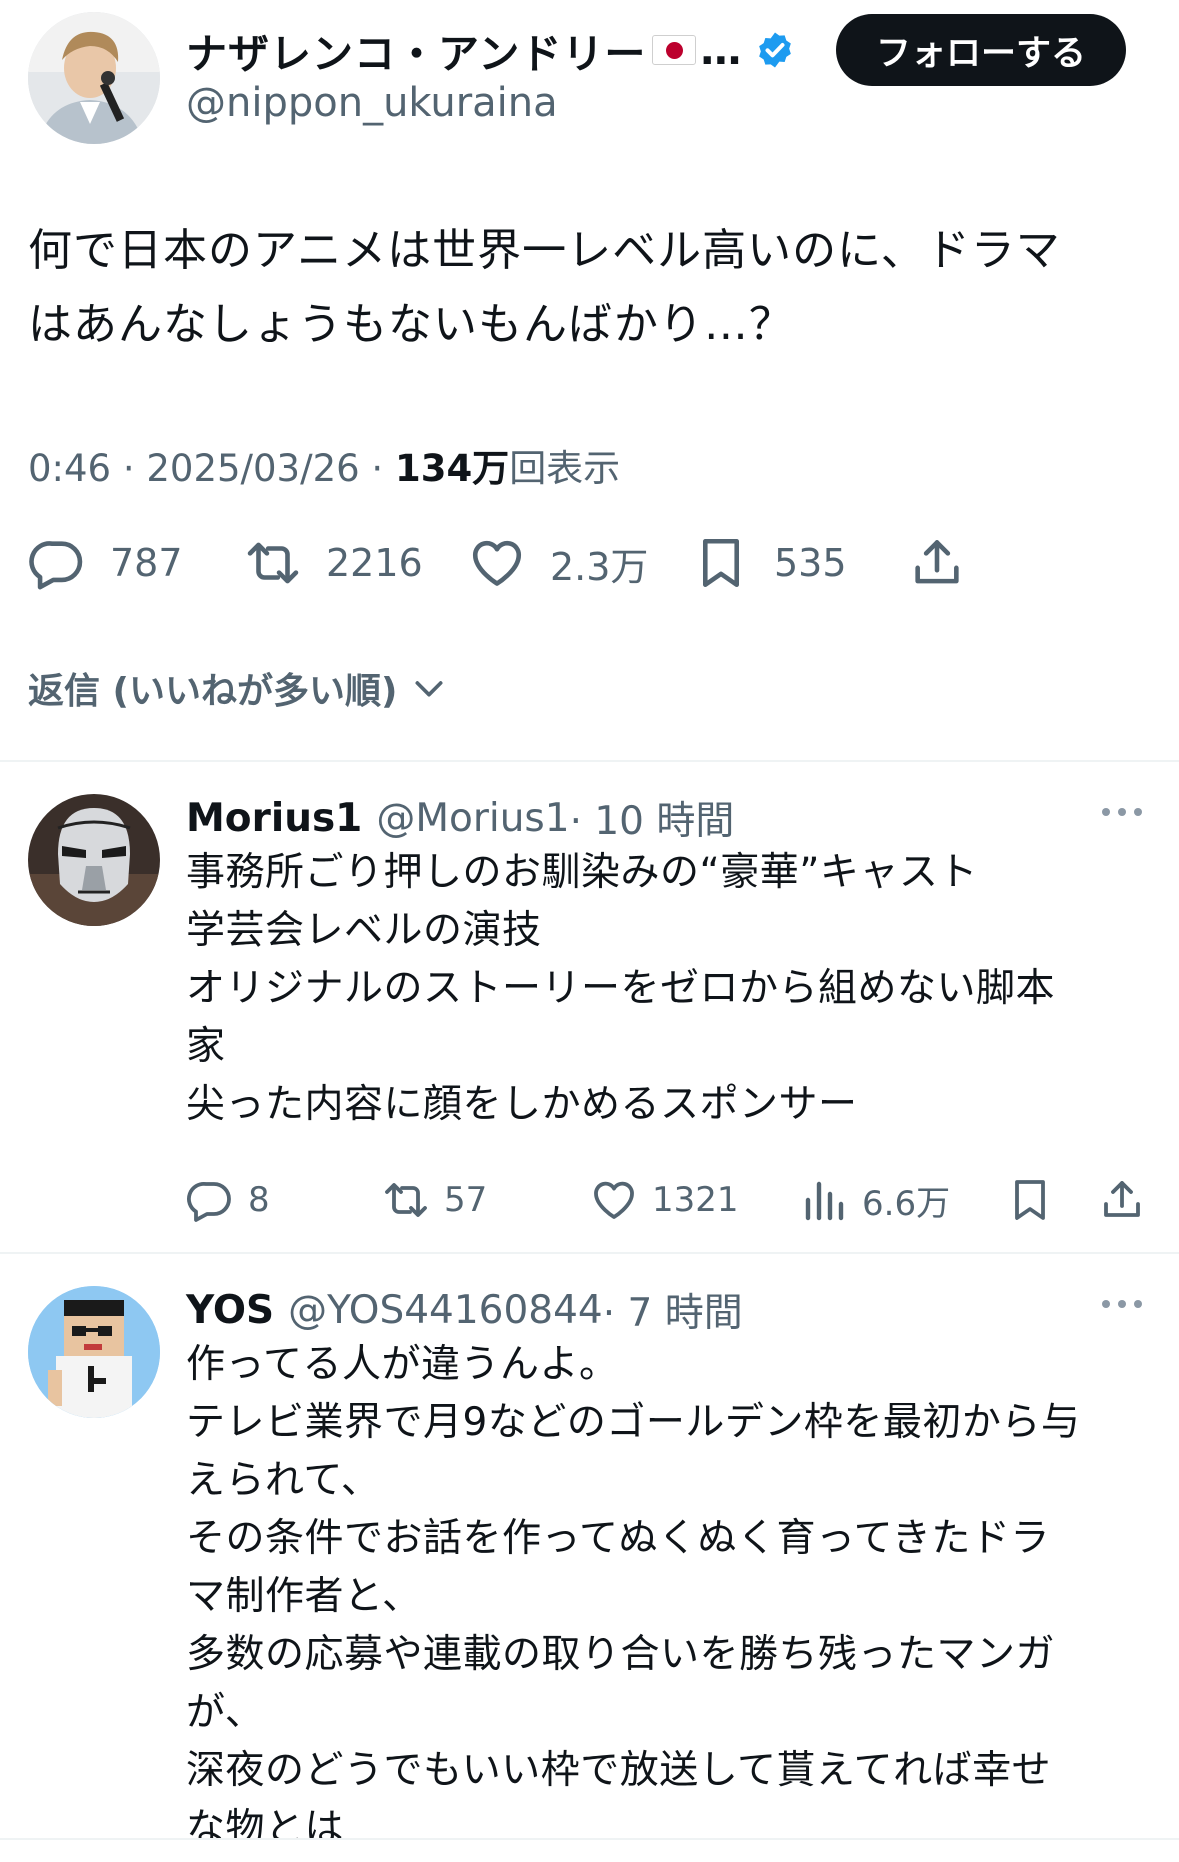  Describe the element at coordinates (452, 468) in the screenshot. I see `views-count: 134万` at that location.